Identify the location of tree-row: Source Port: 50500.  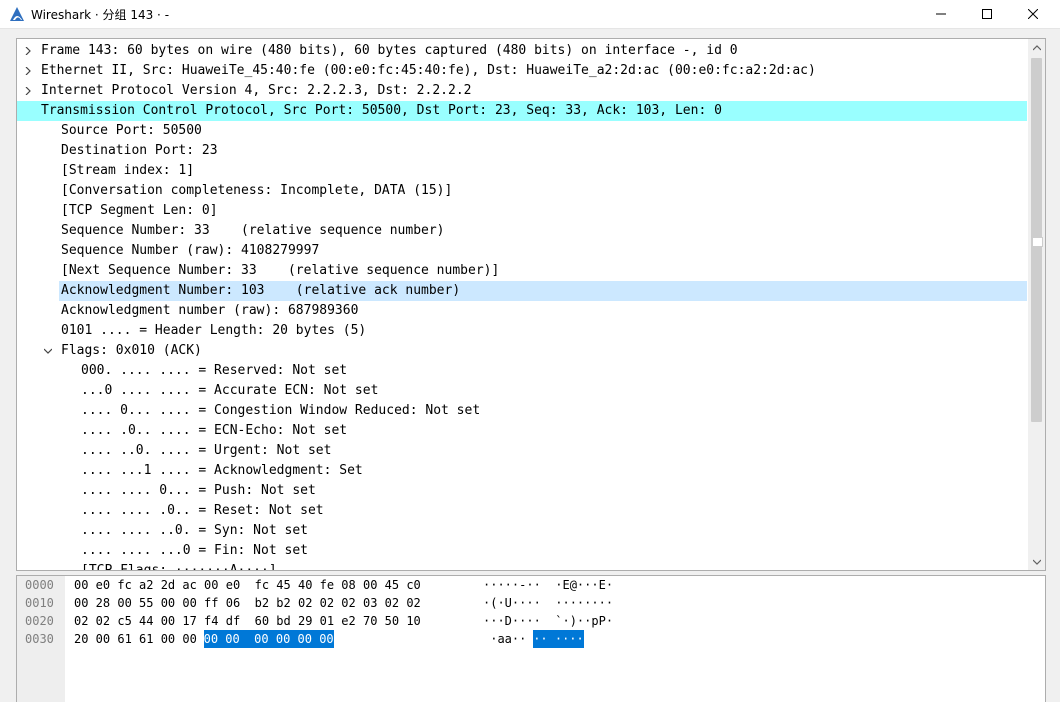
(522, 131).